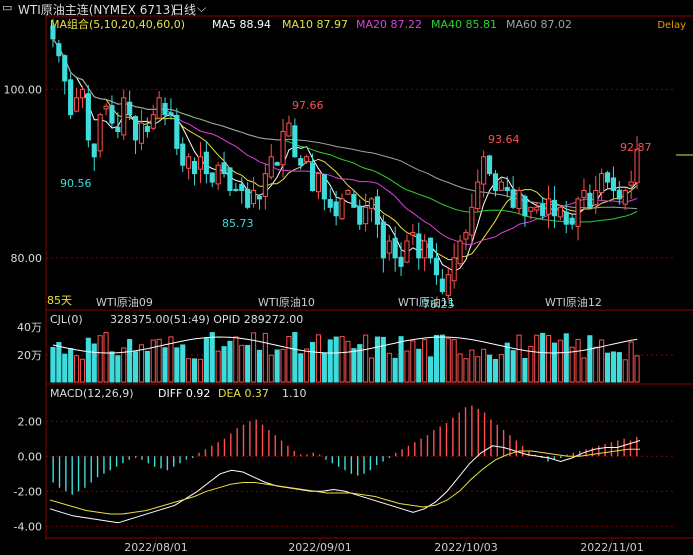 Image resolution: width=693 pixels, height=555 pixels. I want to click on high-mark: 92.87, so click(636, 147).